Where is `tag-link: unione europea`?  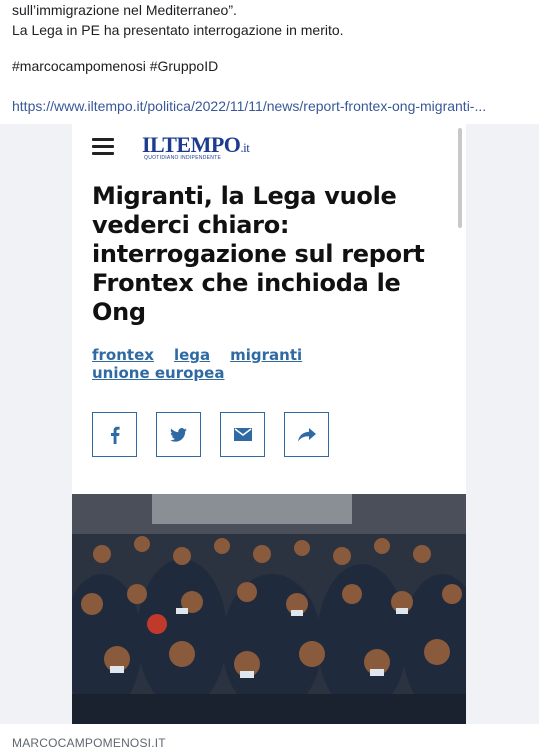
tag-link: unione europea is located at coordinates (158, 373).